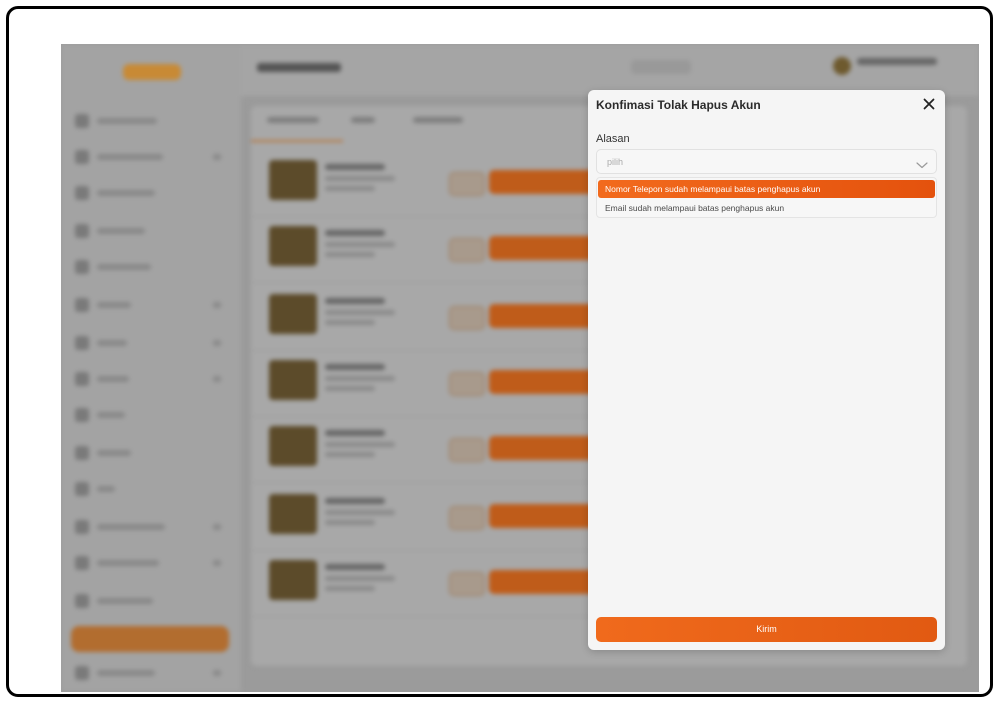 The image size is (1005, 707). What do you see at coordinates (842, 66) in the screenshot?
I see `avatar` at bounding box center [842, 66].